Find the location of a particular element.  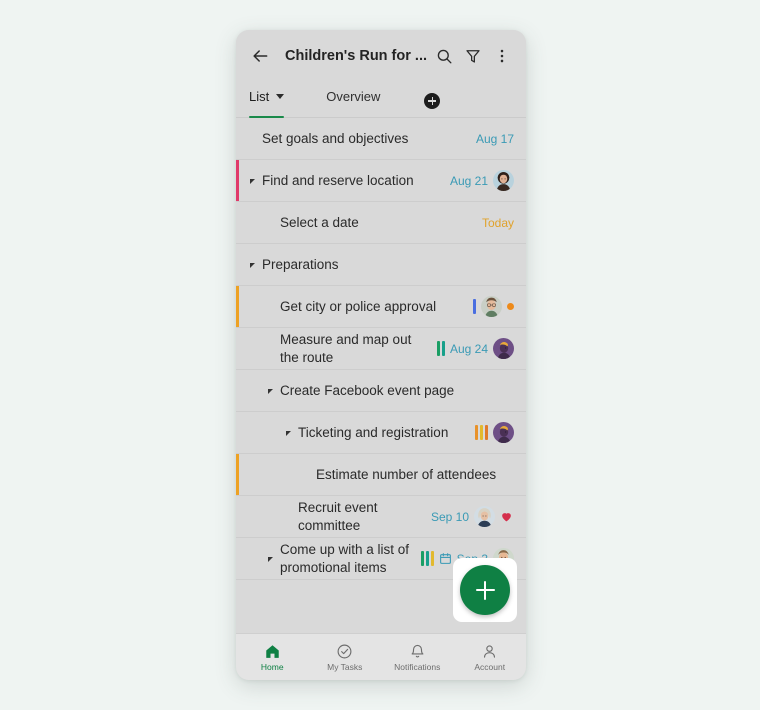

task-row: Create Facebook event page is located at coordinates (381, 391).